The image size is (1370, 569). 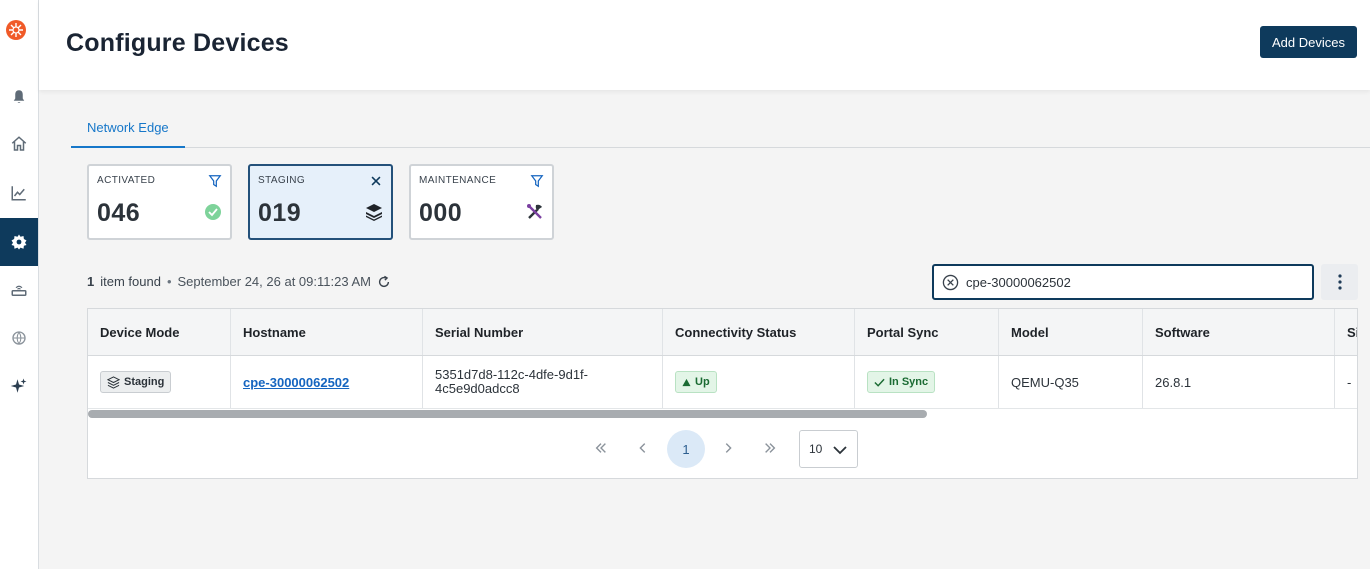 What do you see at coordinates (1071, 382) in the screenshot?
I see `cell-model: QEMU-Q35` at bounding box center [1071, 382].